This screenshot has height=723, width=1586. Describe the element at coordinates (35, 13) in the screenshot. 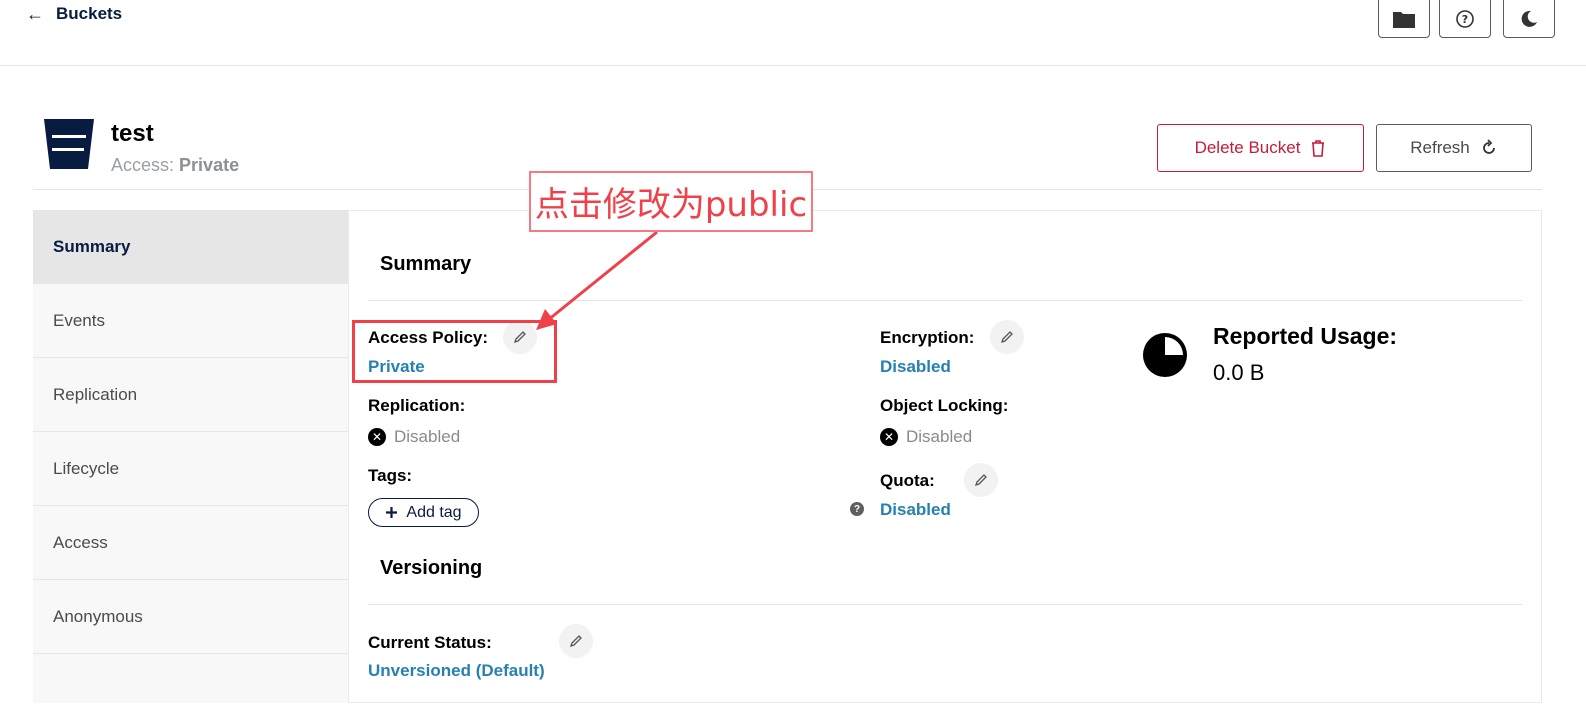

I see `arrow-left-icon: ←` at that location.